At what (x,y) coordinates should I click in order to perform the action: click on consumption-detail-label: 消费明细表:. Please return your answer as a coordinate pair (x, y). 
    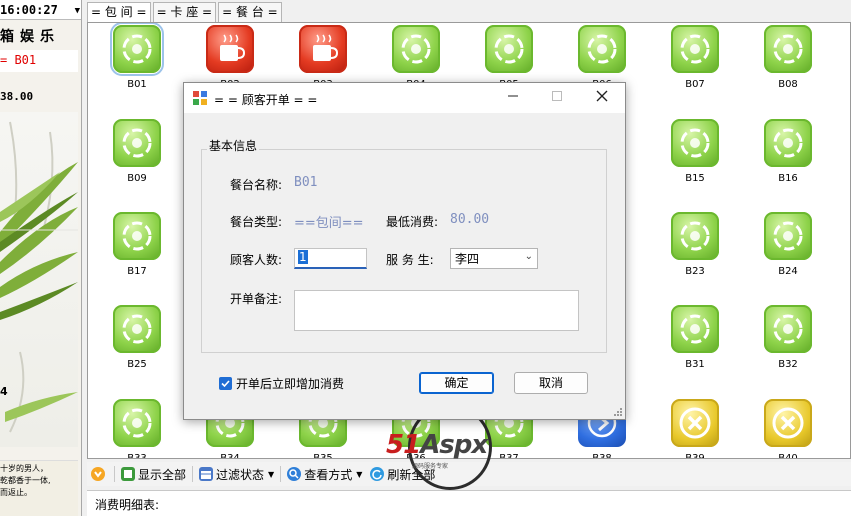
    Looking at the image, I should click on (127, 505).